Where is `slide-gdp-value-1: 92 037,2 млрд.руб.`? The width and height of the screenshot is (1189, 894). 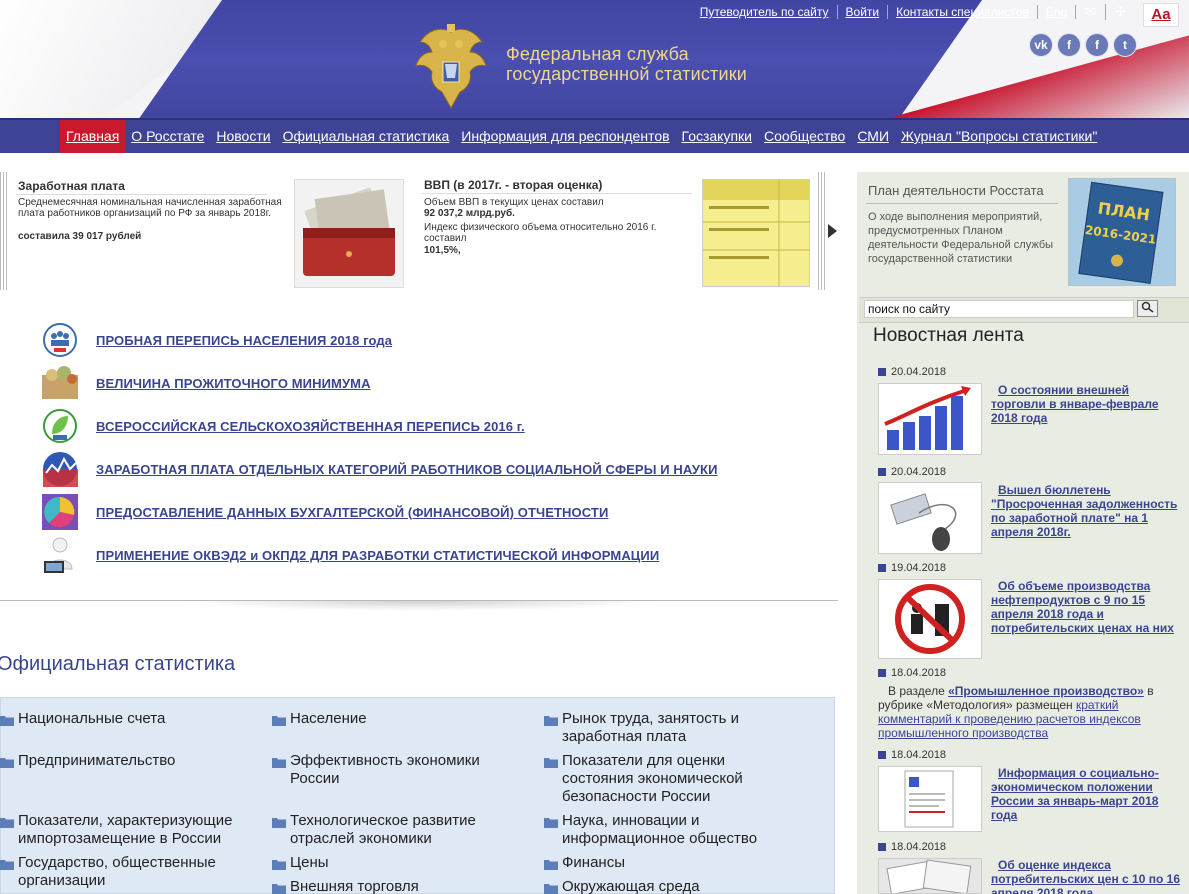 slide-gdp-value-1: 92 037,2 млрд.руб. is located at coordinates (469, 213).